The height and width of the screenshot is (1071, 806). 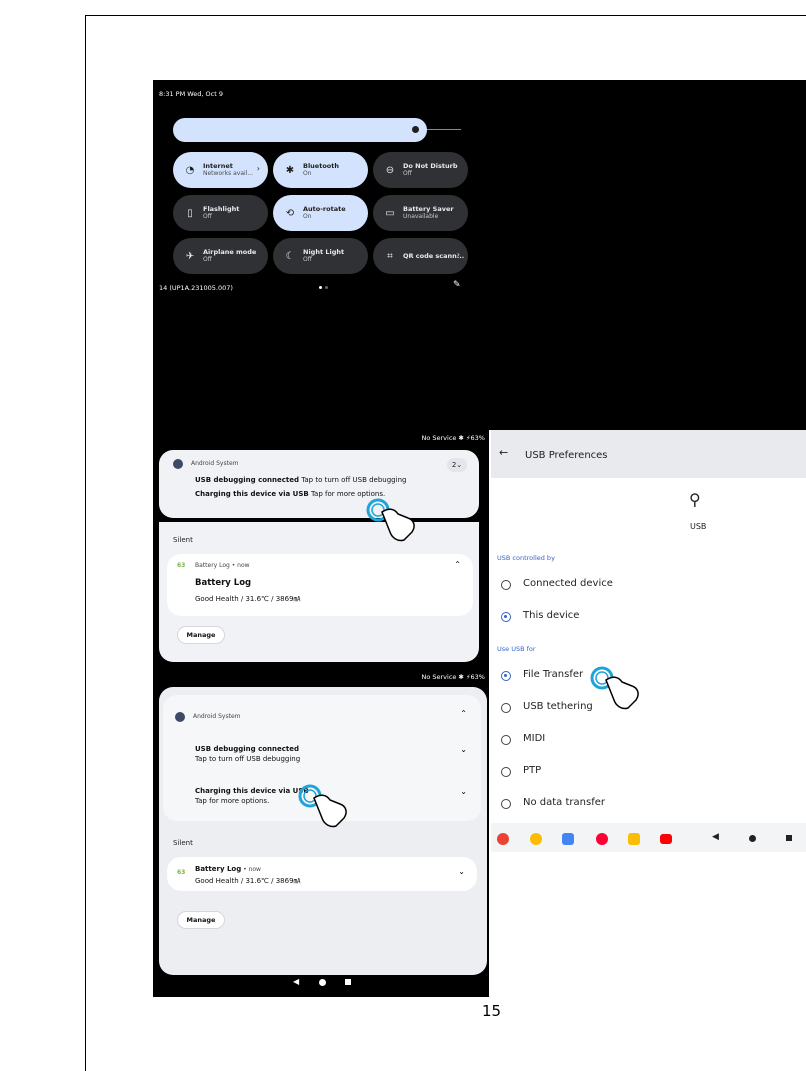 What do you see at coordinates (221, 209) in the screenshot?
I see `tile-title: Flashlight` at bounding box center [221, 209].